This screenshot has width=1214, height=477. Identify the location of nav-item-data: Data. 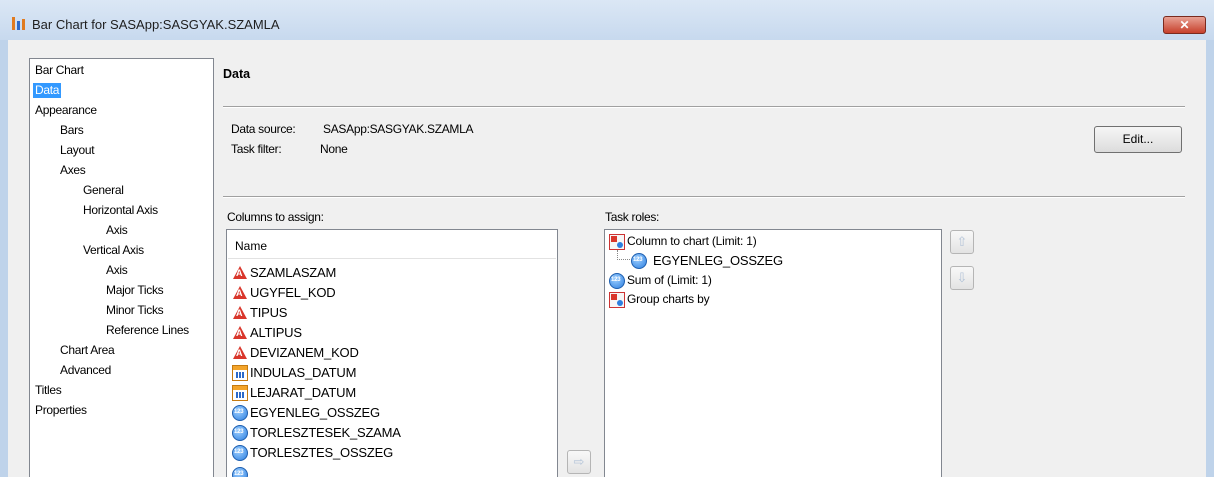
(47, 90).